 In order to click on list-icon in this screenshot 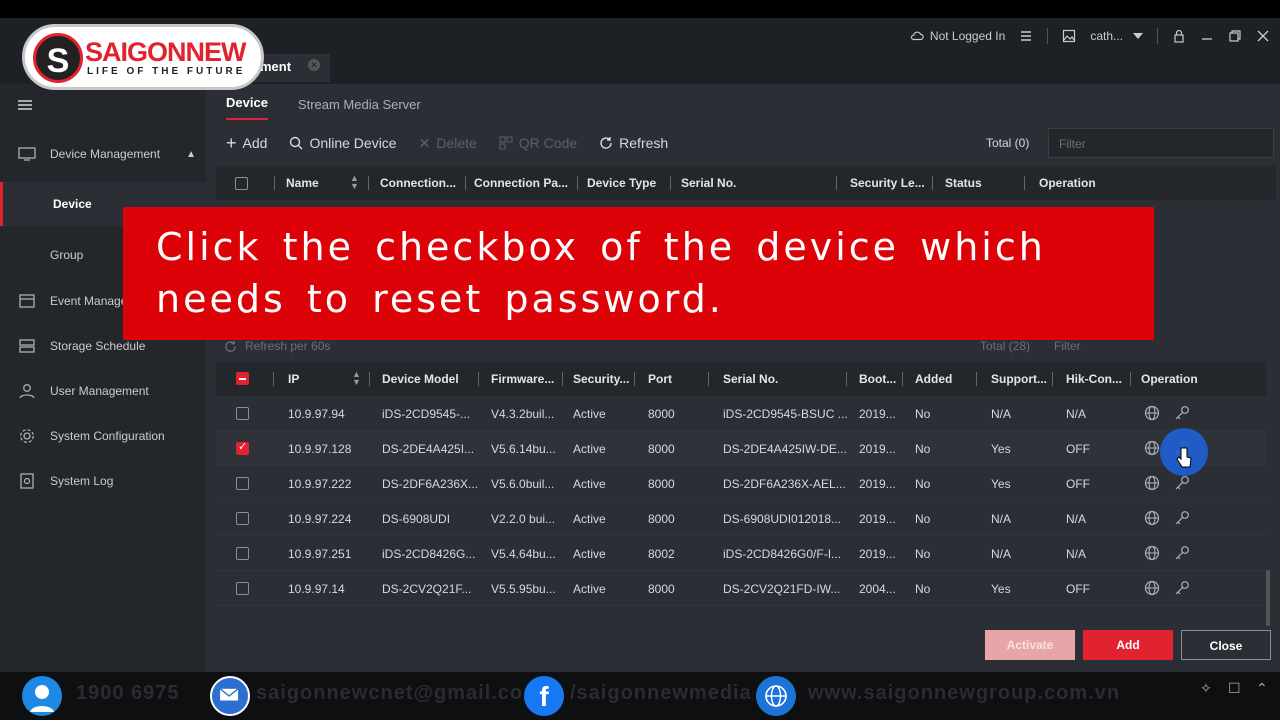, I will do `click(1026, 36)`.